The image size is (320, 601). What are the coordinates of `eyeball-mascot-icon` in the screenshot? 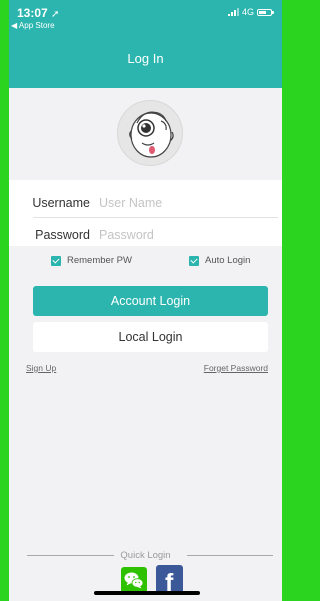 It's located at (151, 134).